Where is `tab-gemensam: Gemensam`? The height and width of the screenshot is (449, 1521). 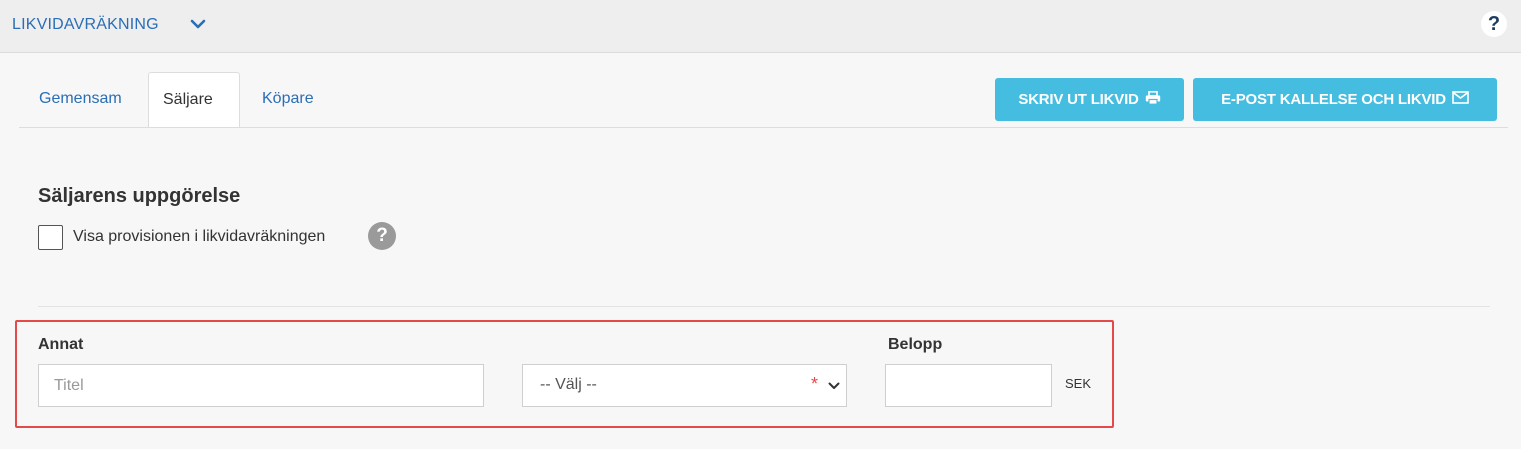 tab-gemensam: Gemensam is located at coordinates (80, 100).